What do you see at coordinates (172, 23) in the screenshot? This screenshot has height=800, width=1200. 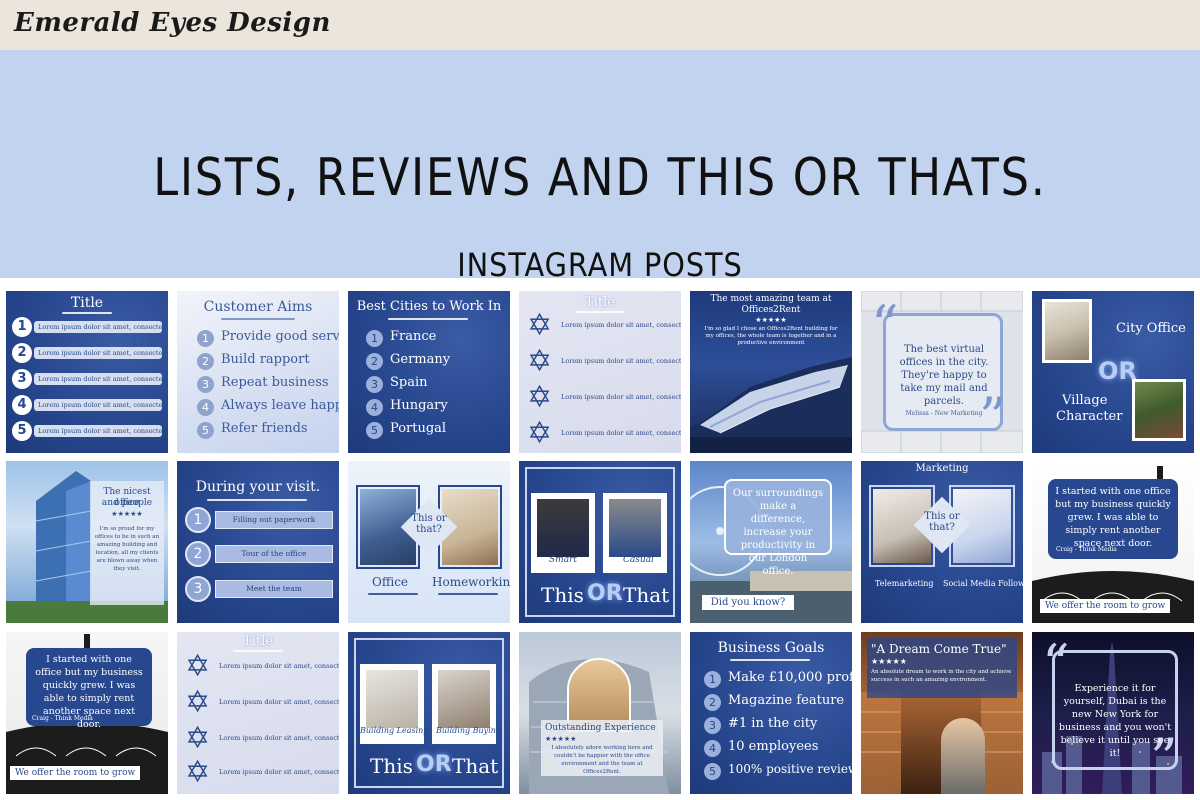 I see `brand-logo-text: Emerald Eyes Design` at bounding box center [172, 23].